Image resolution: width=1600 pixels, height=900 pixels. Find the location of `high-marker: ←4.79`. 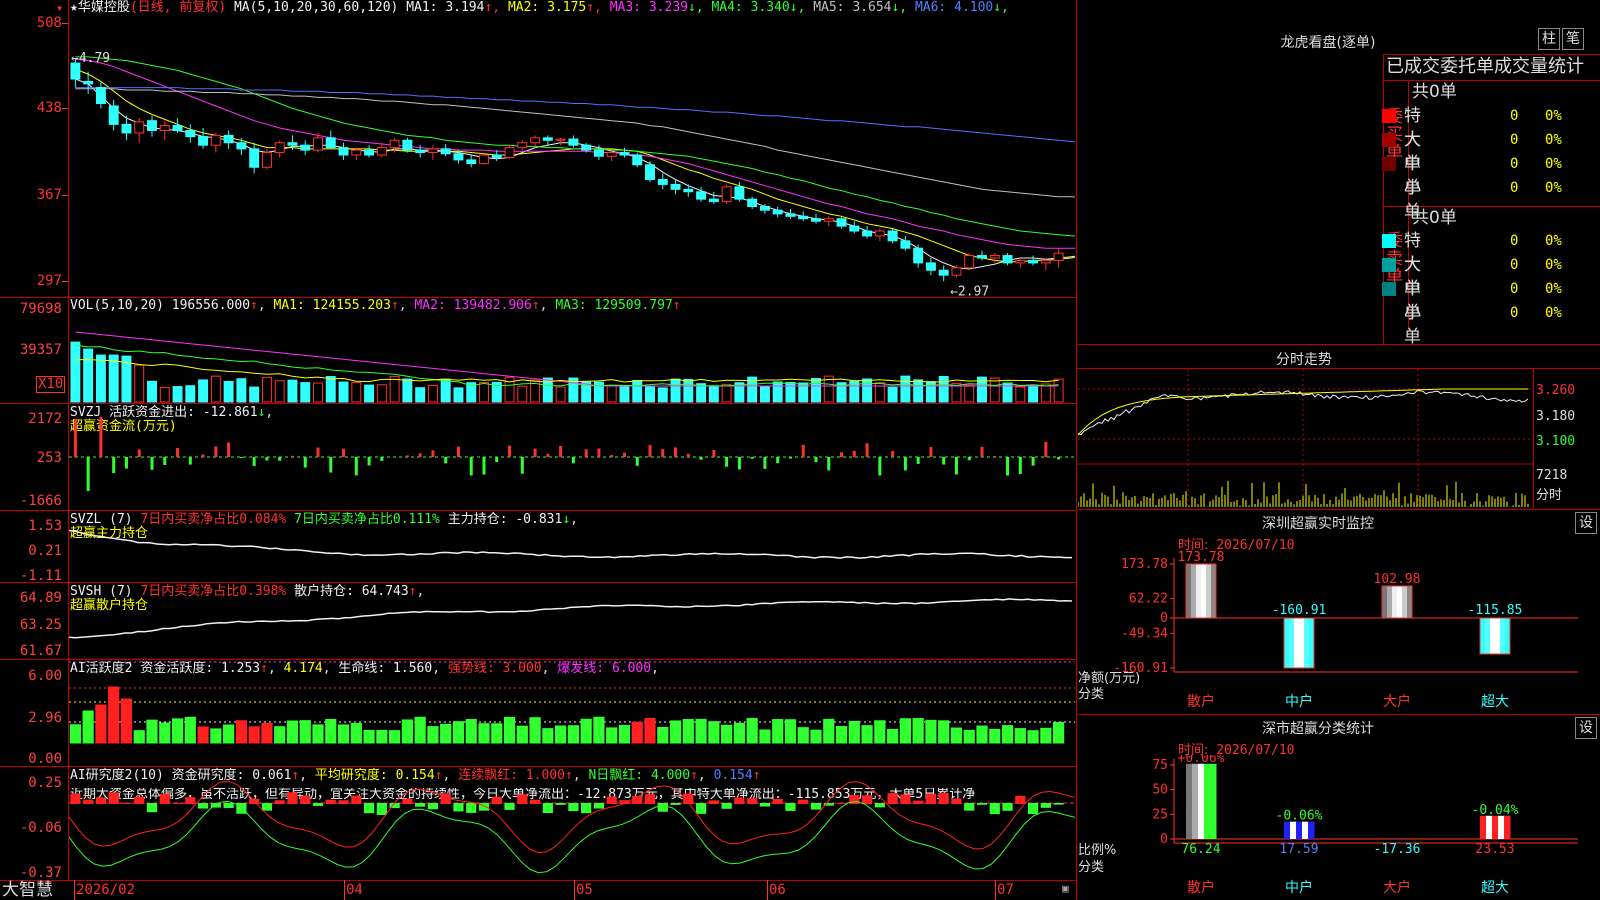

high-marker: ←4.79 is located at coordinates (90, 58).